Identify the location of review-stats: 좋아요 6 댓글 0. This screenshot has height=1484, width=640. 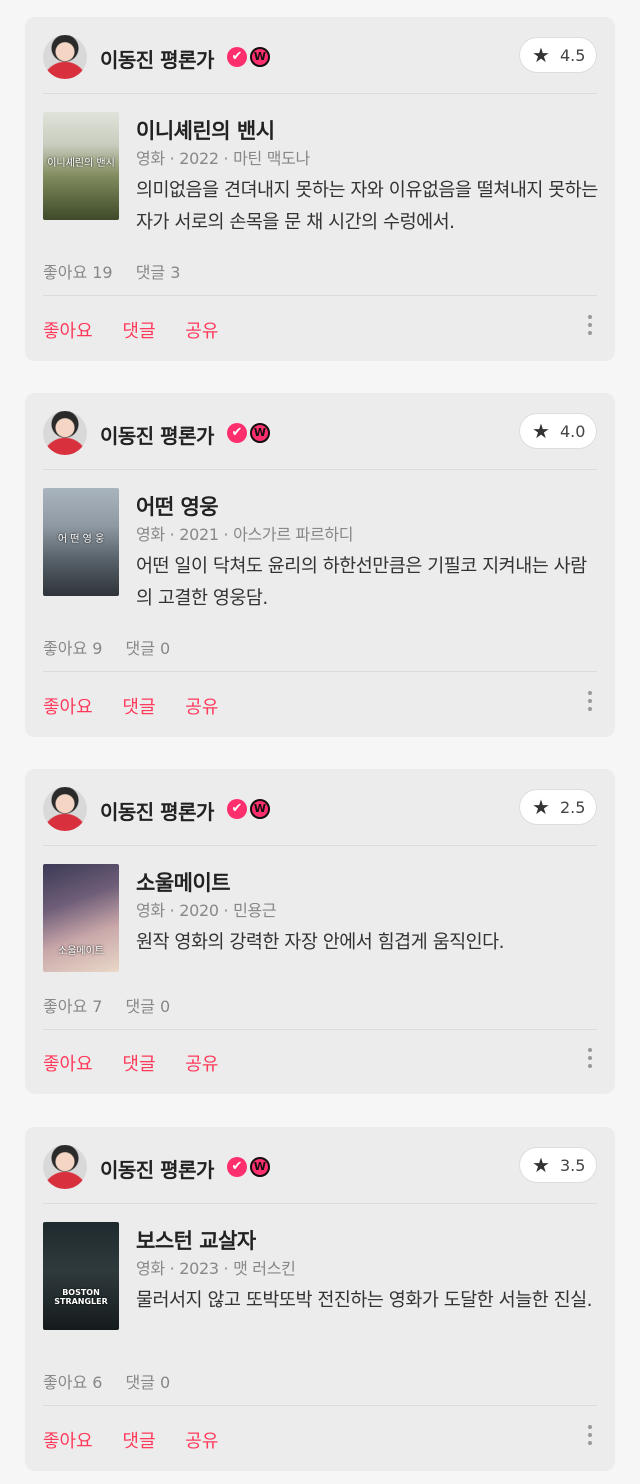
(115, 1381).